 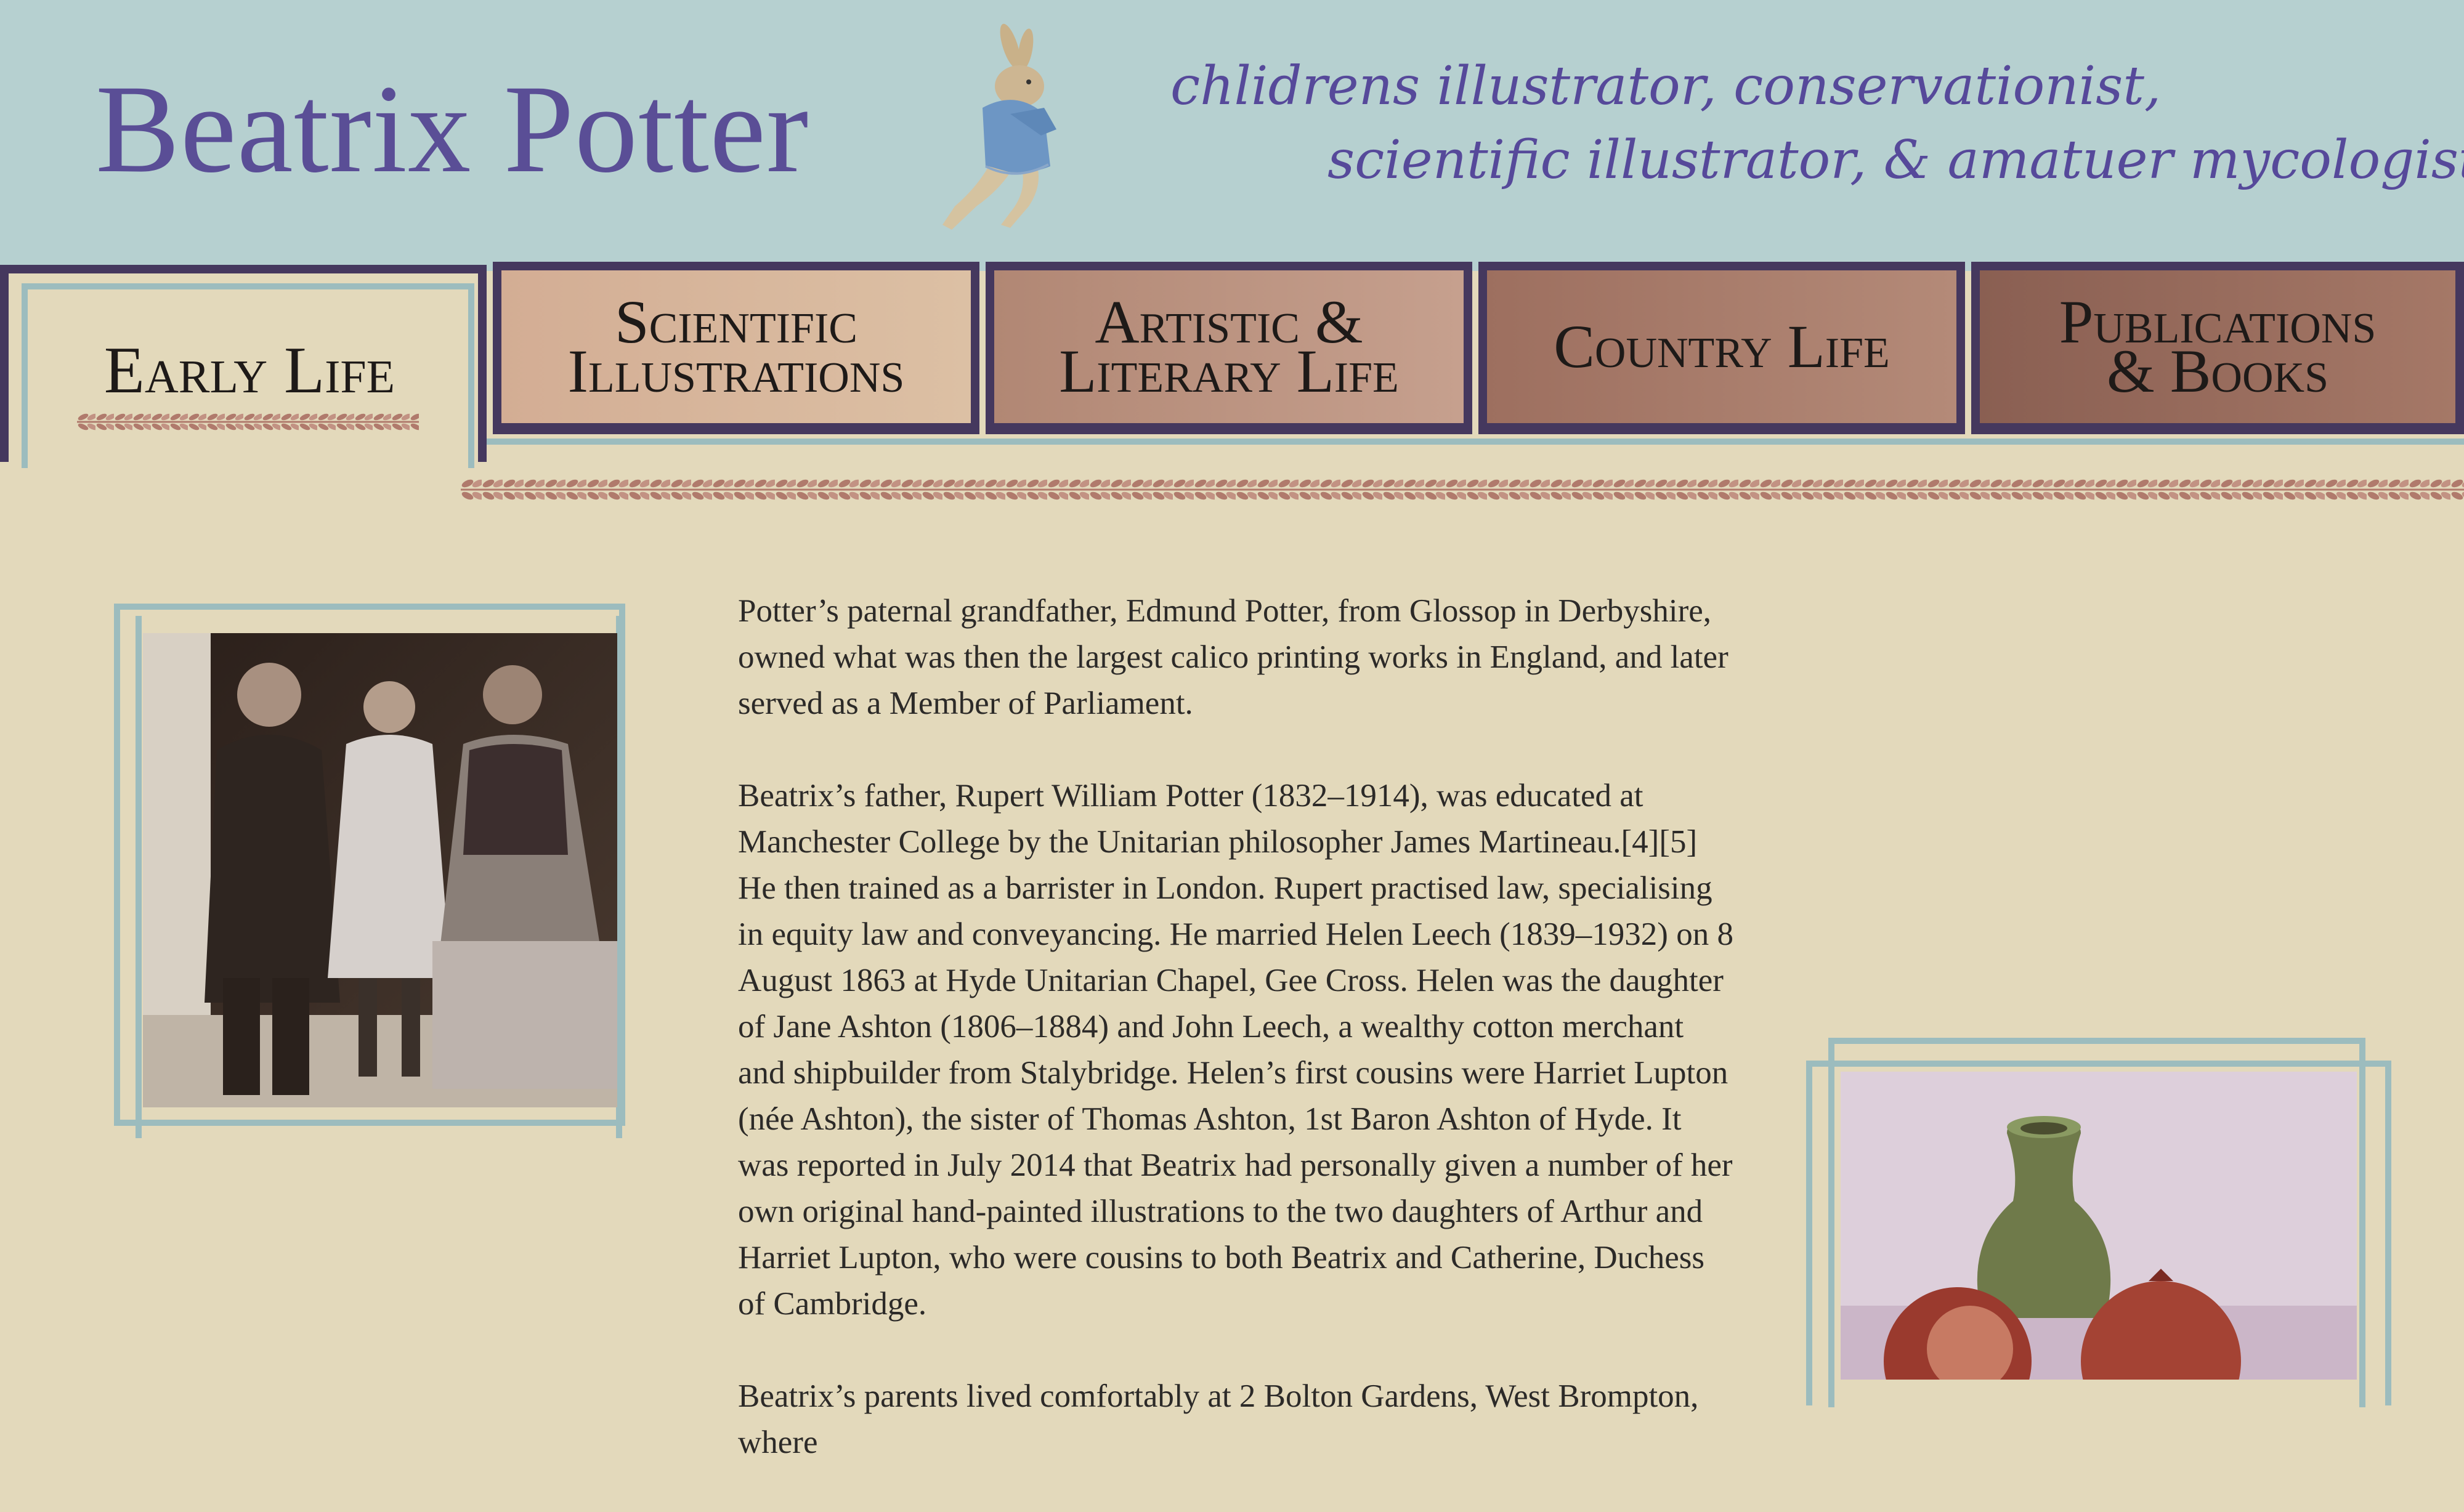 I want to click on tab-label: Artistic & Literary Life, so click(x=1229, y=346).